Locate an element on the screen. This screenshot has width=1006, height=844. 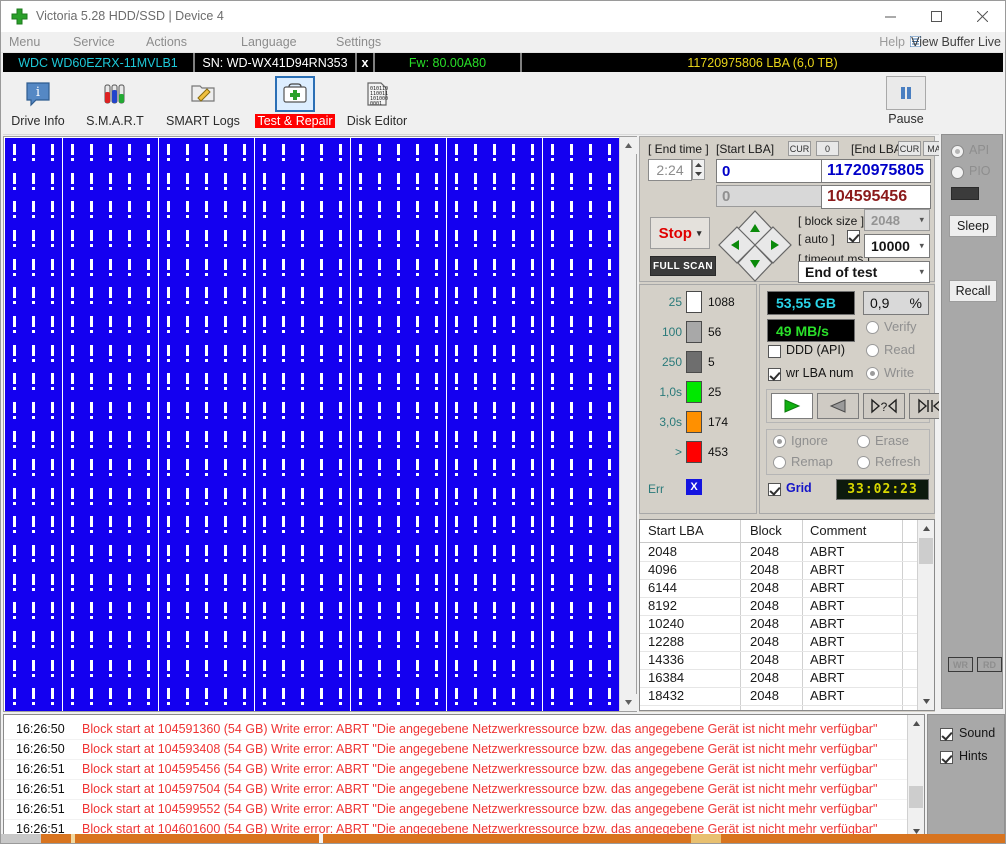
log-scroll-up is located at coordinates (916, 723).